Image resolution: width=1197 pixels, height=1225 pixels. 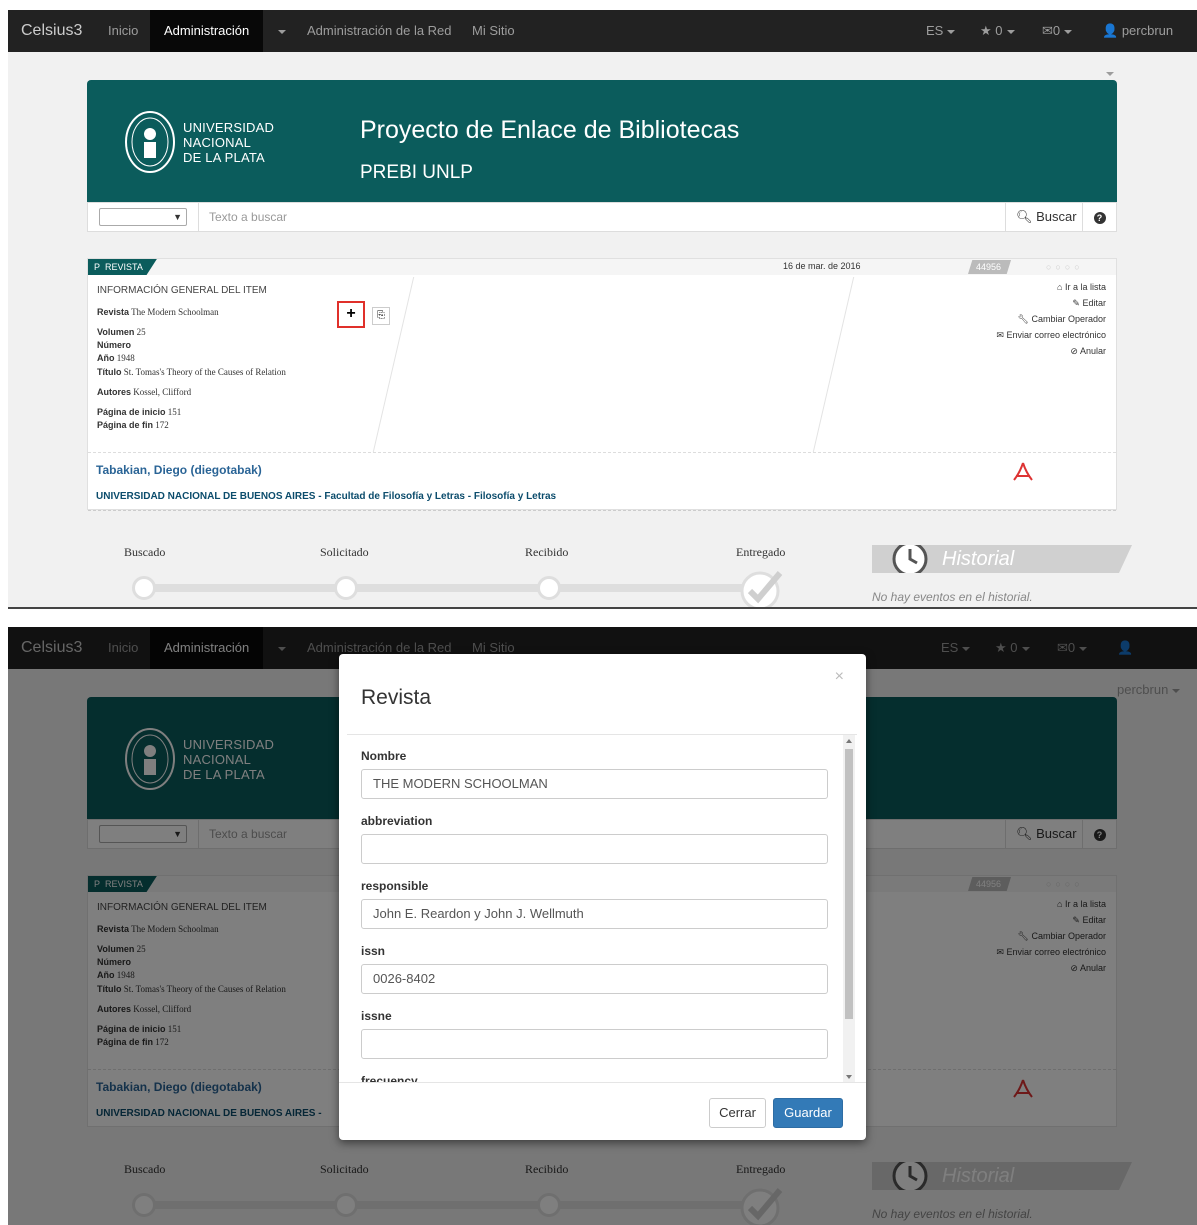 What do you see at coordinates (978, 559) in the screenshot?
I see `history-title: Historial` at bounding box center [978, 559].